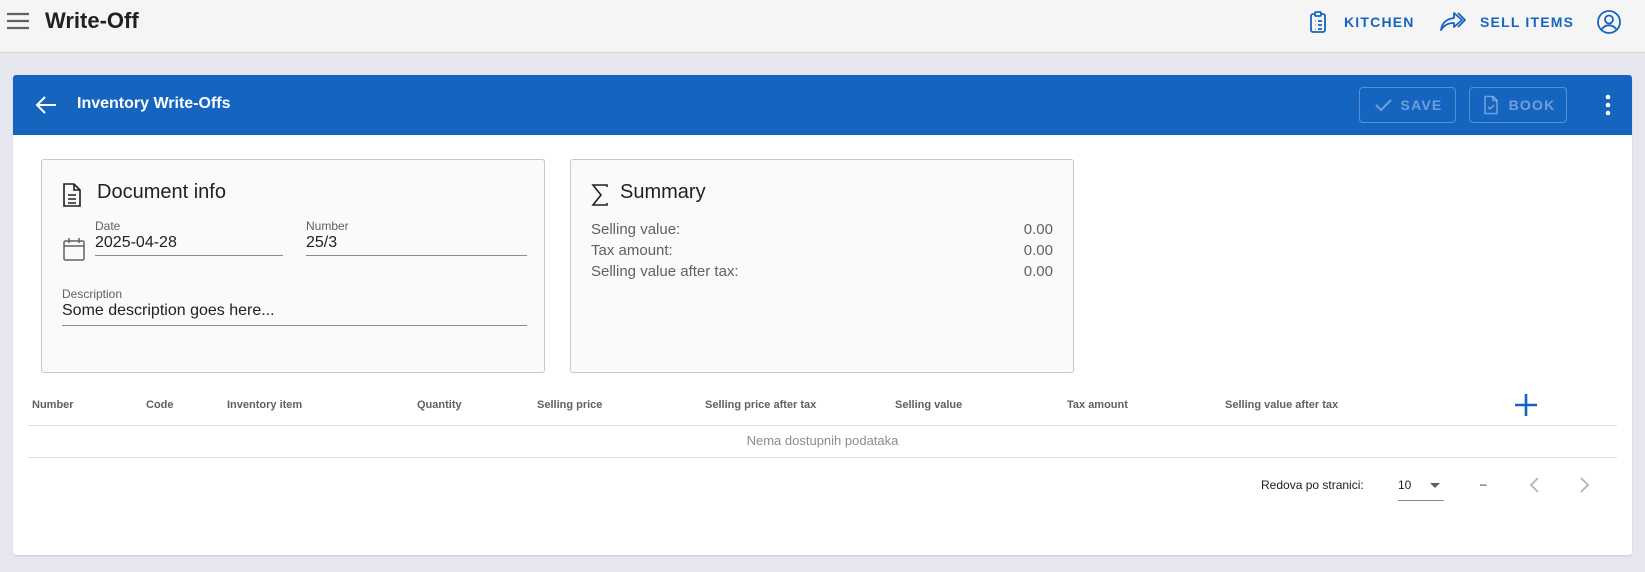 Image resolution: width=1645 pixels, height=572 pixels. I want to click on app-title: Write-Off, so click(92, 20).